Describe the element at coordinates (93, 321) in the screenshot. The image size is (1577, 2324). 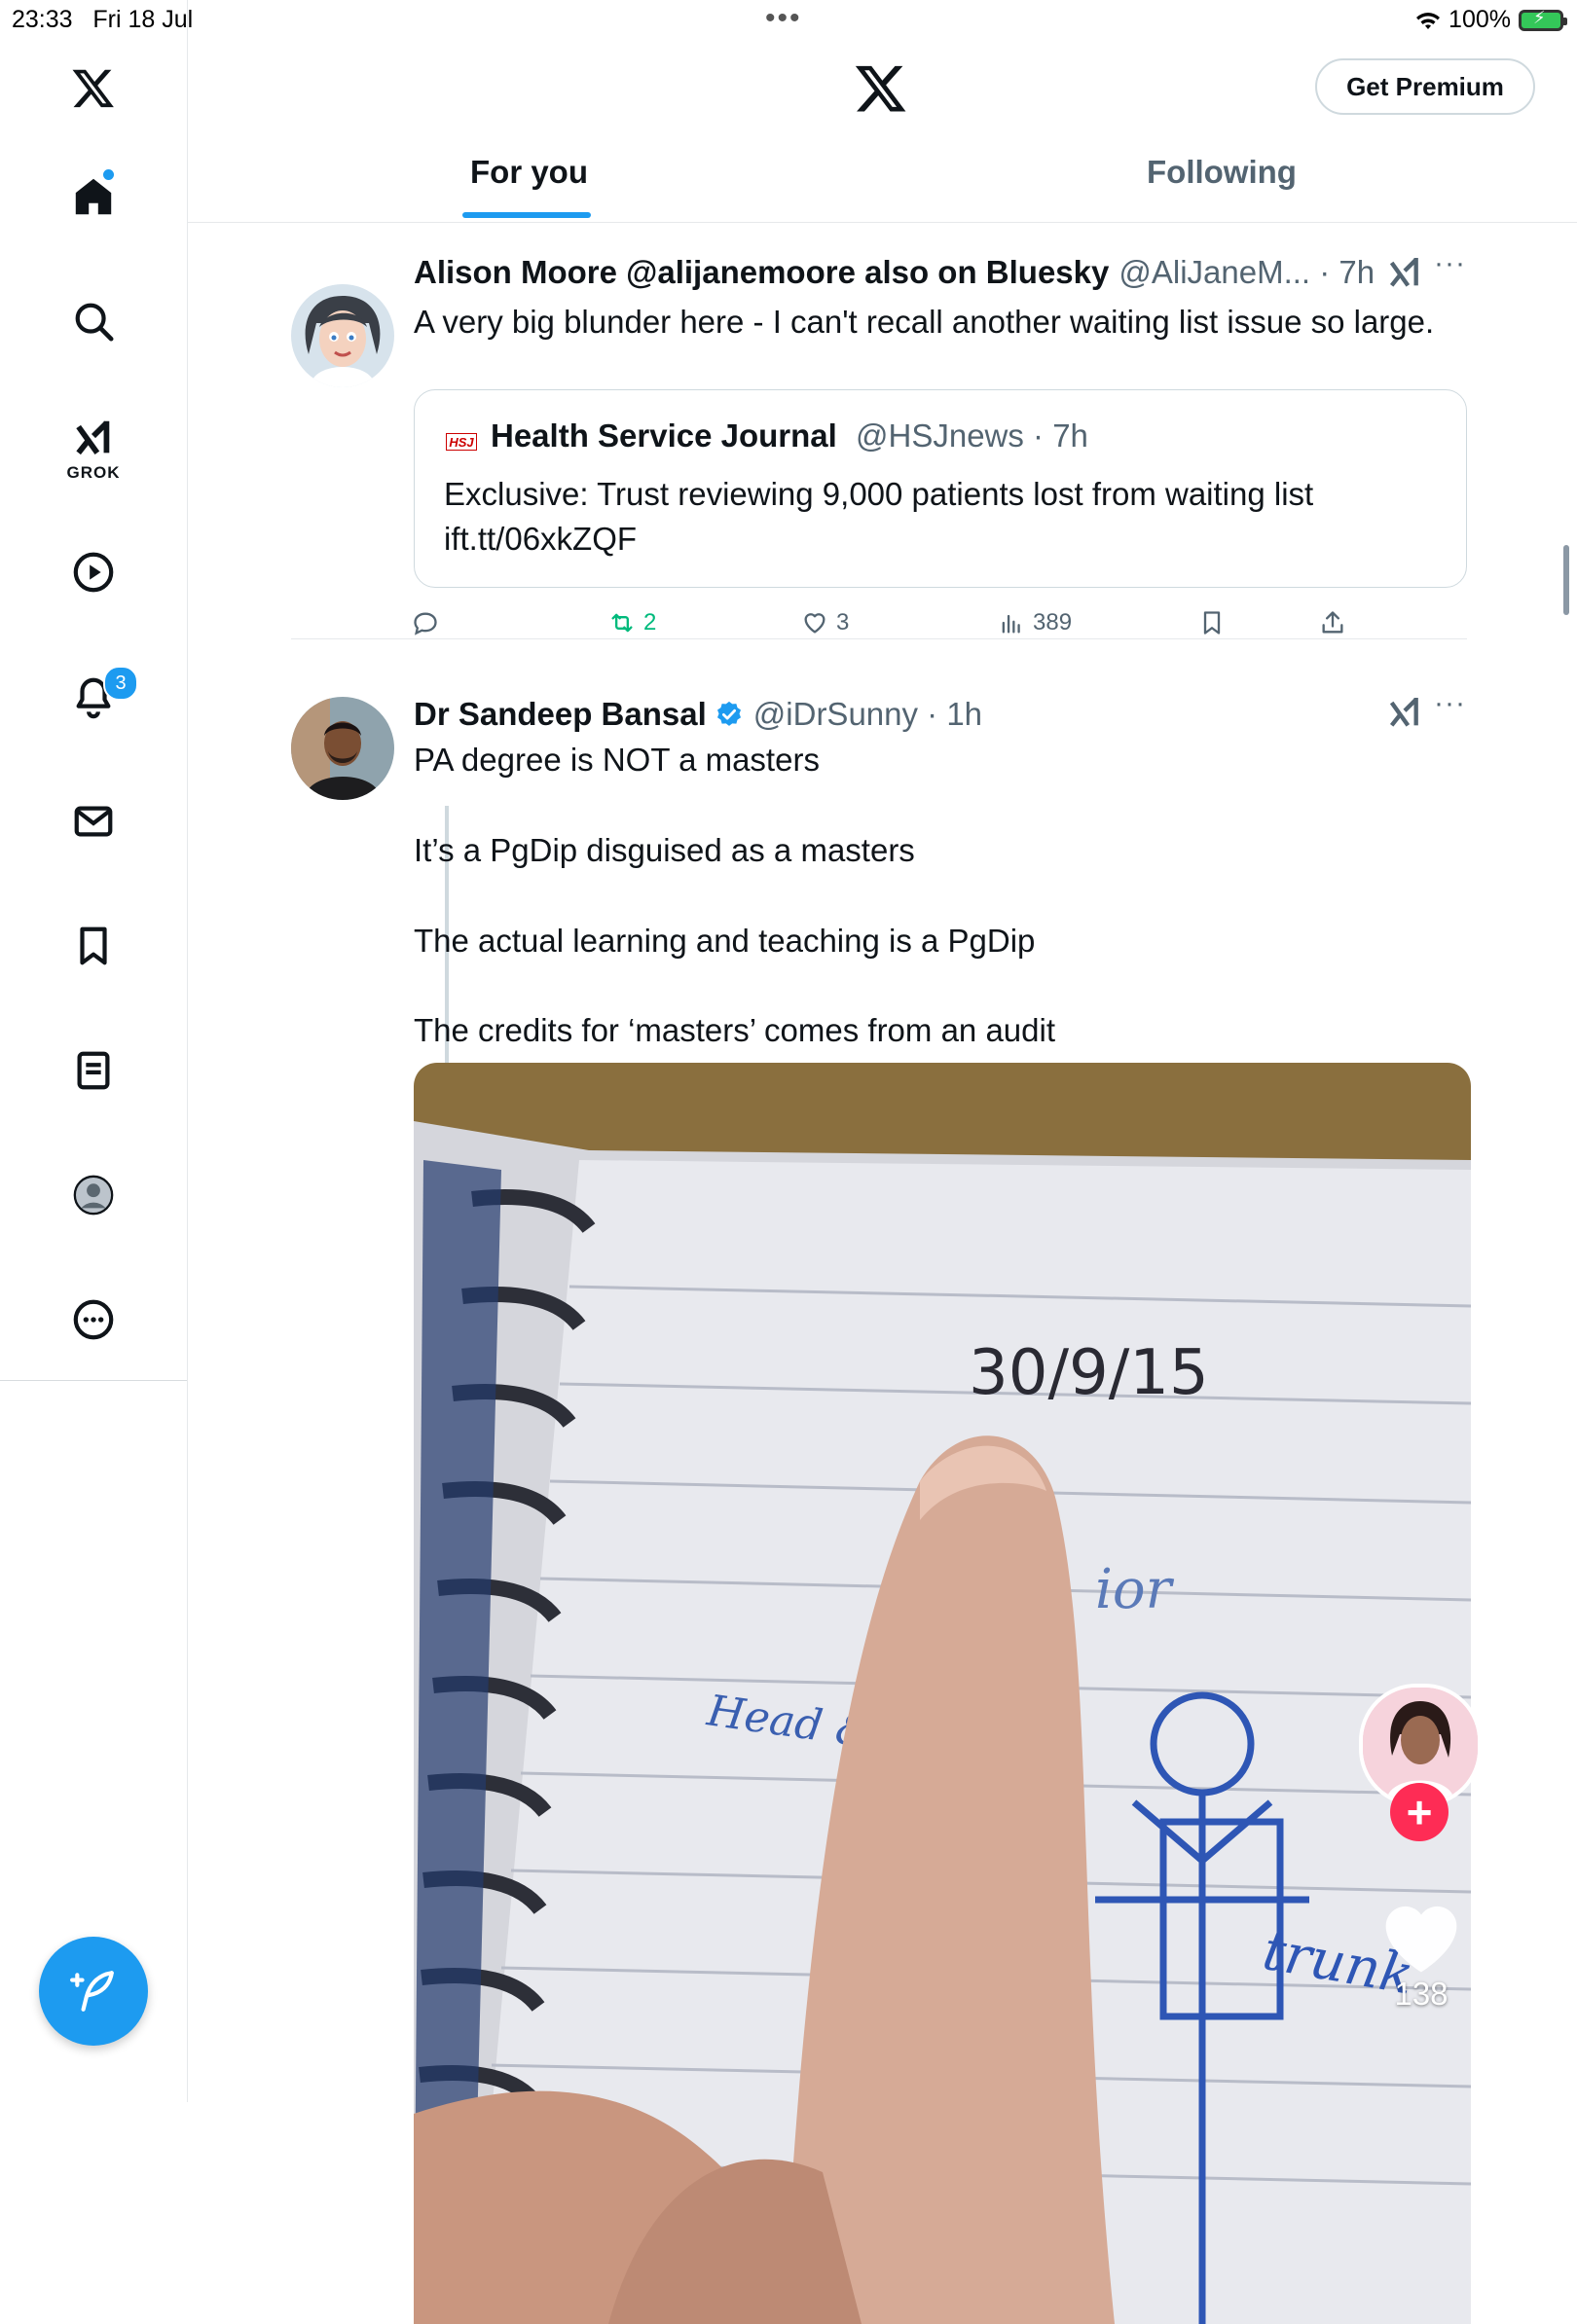
I see `search-icon` at that location.